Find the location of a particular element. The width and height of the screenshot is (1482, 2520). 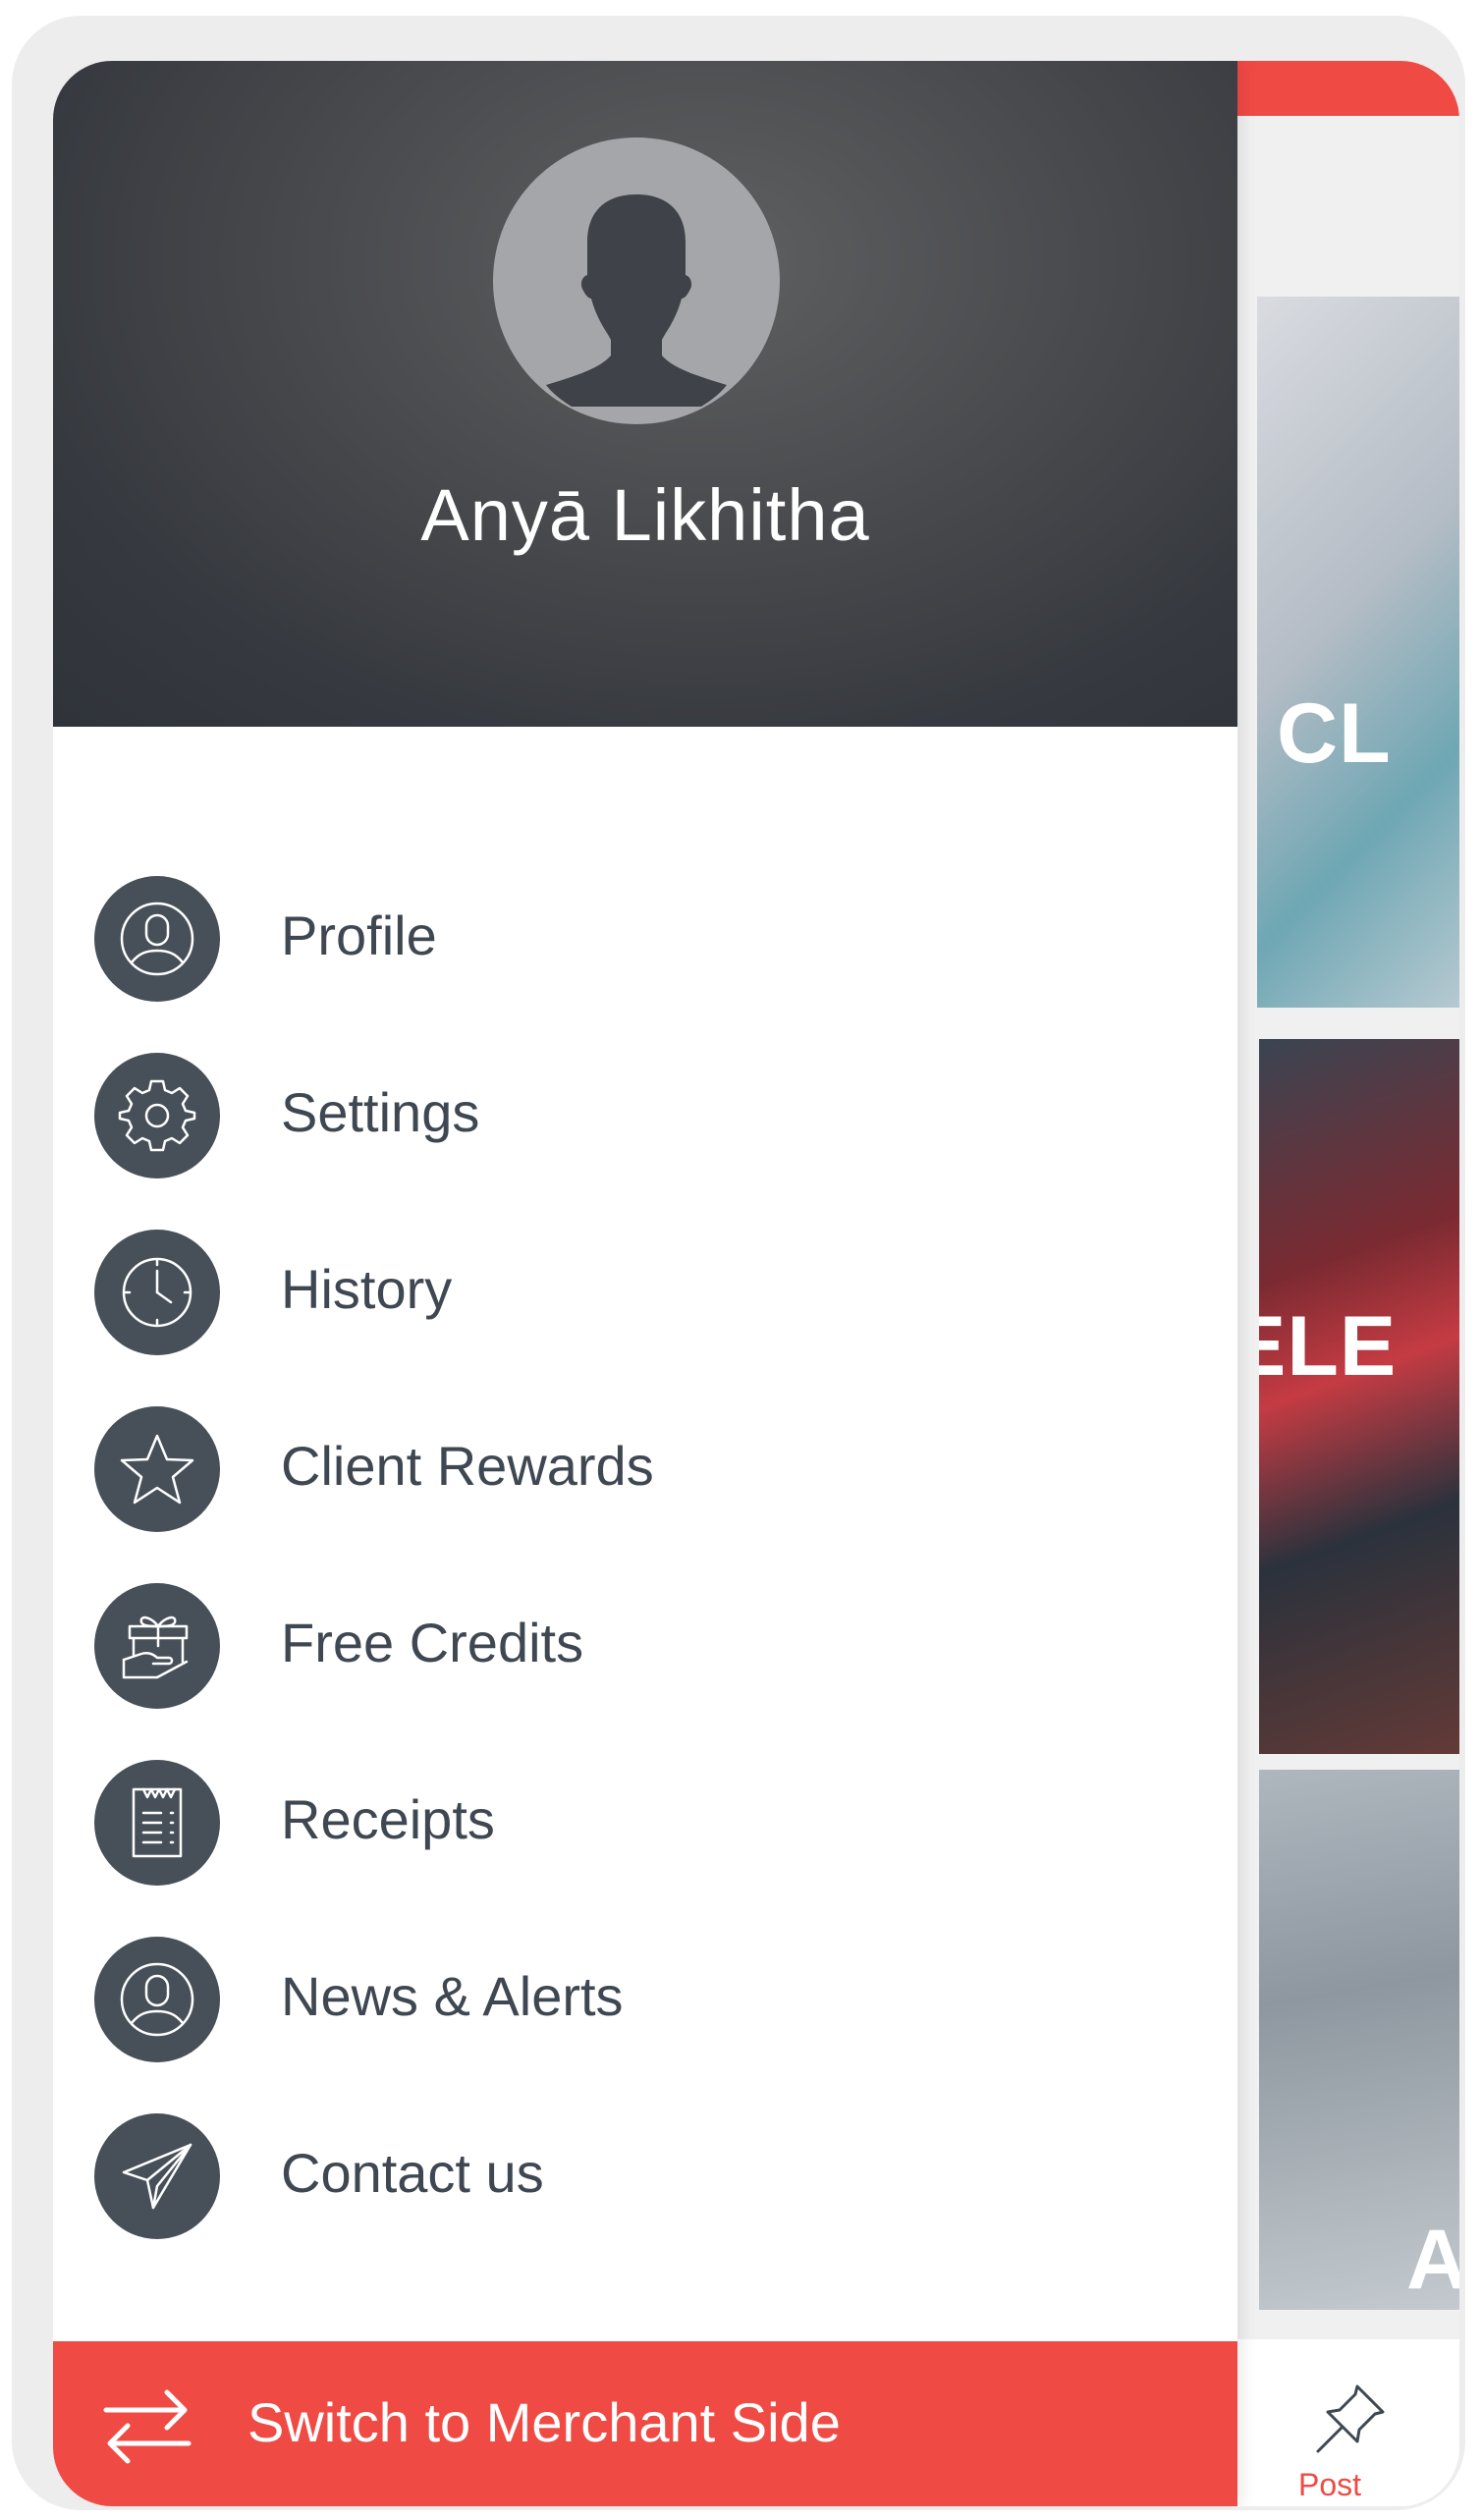

user-name: Anyā Likhitha is located at coordinates (645, 515).